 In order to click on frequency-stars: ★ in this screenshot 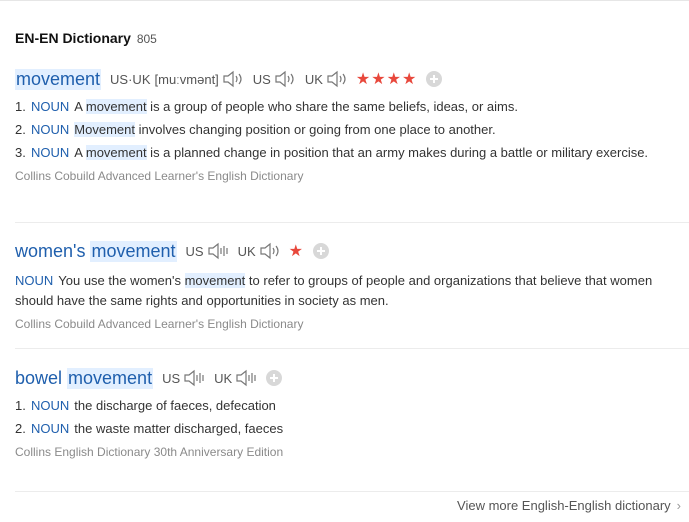, I will do `click(296, 251)`.